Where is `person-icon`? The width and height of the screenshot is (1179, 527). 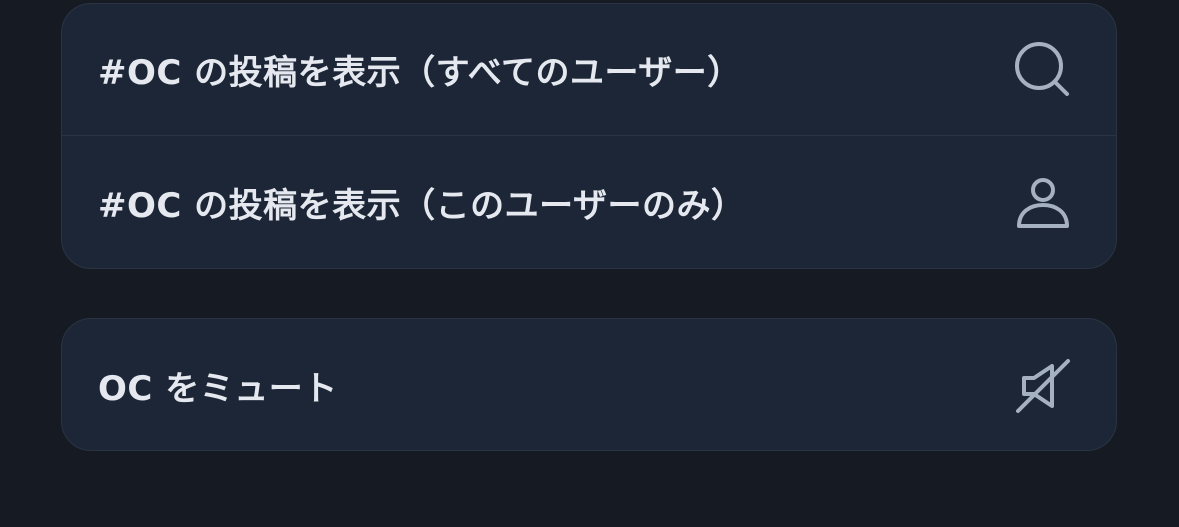 person-icon is located at coordinates (1043, 203).